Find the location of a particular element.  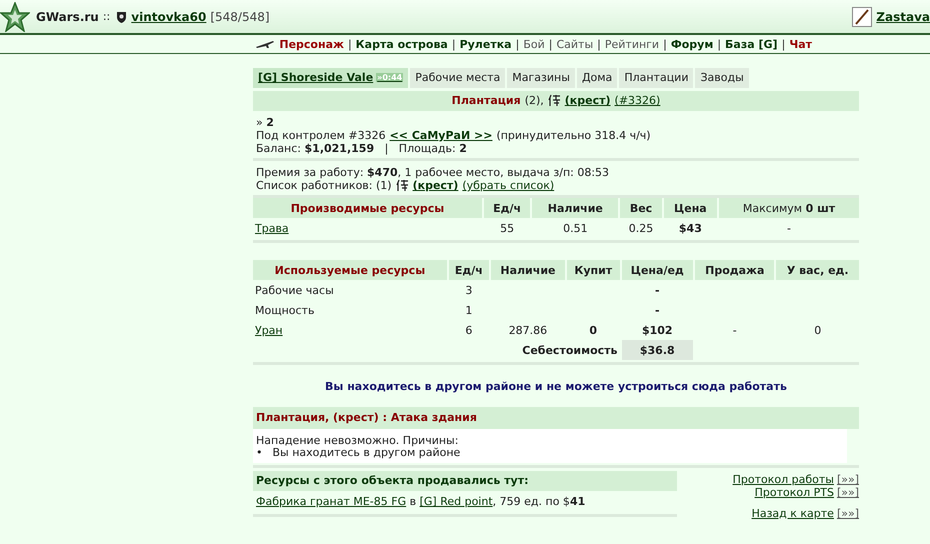

column-header: У вас, ед. is located at coordinates (817, 270).